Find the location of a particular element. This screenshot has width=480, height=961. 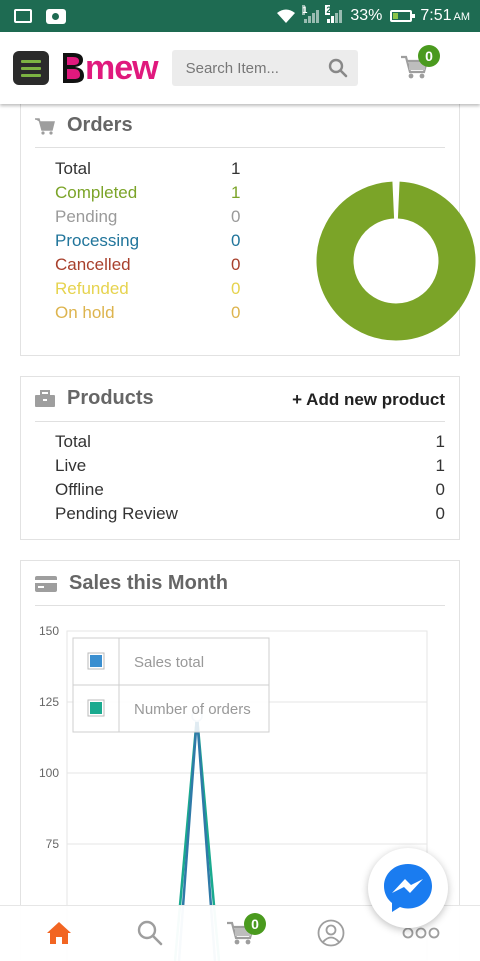

legend-swatch-number-of-orders is located at coordinates (96, 708).